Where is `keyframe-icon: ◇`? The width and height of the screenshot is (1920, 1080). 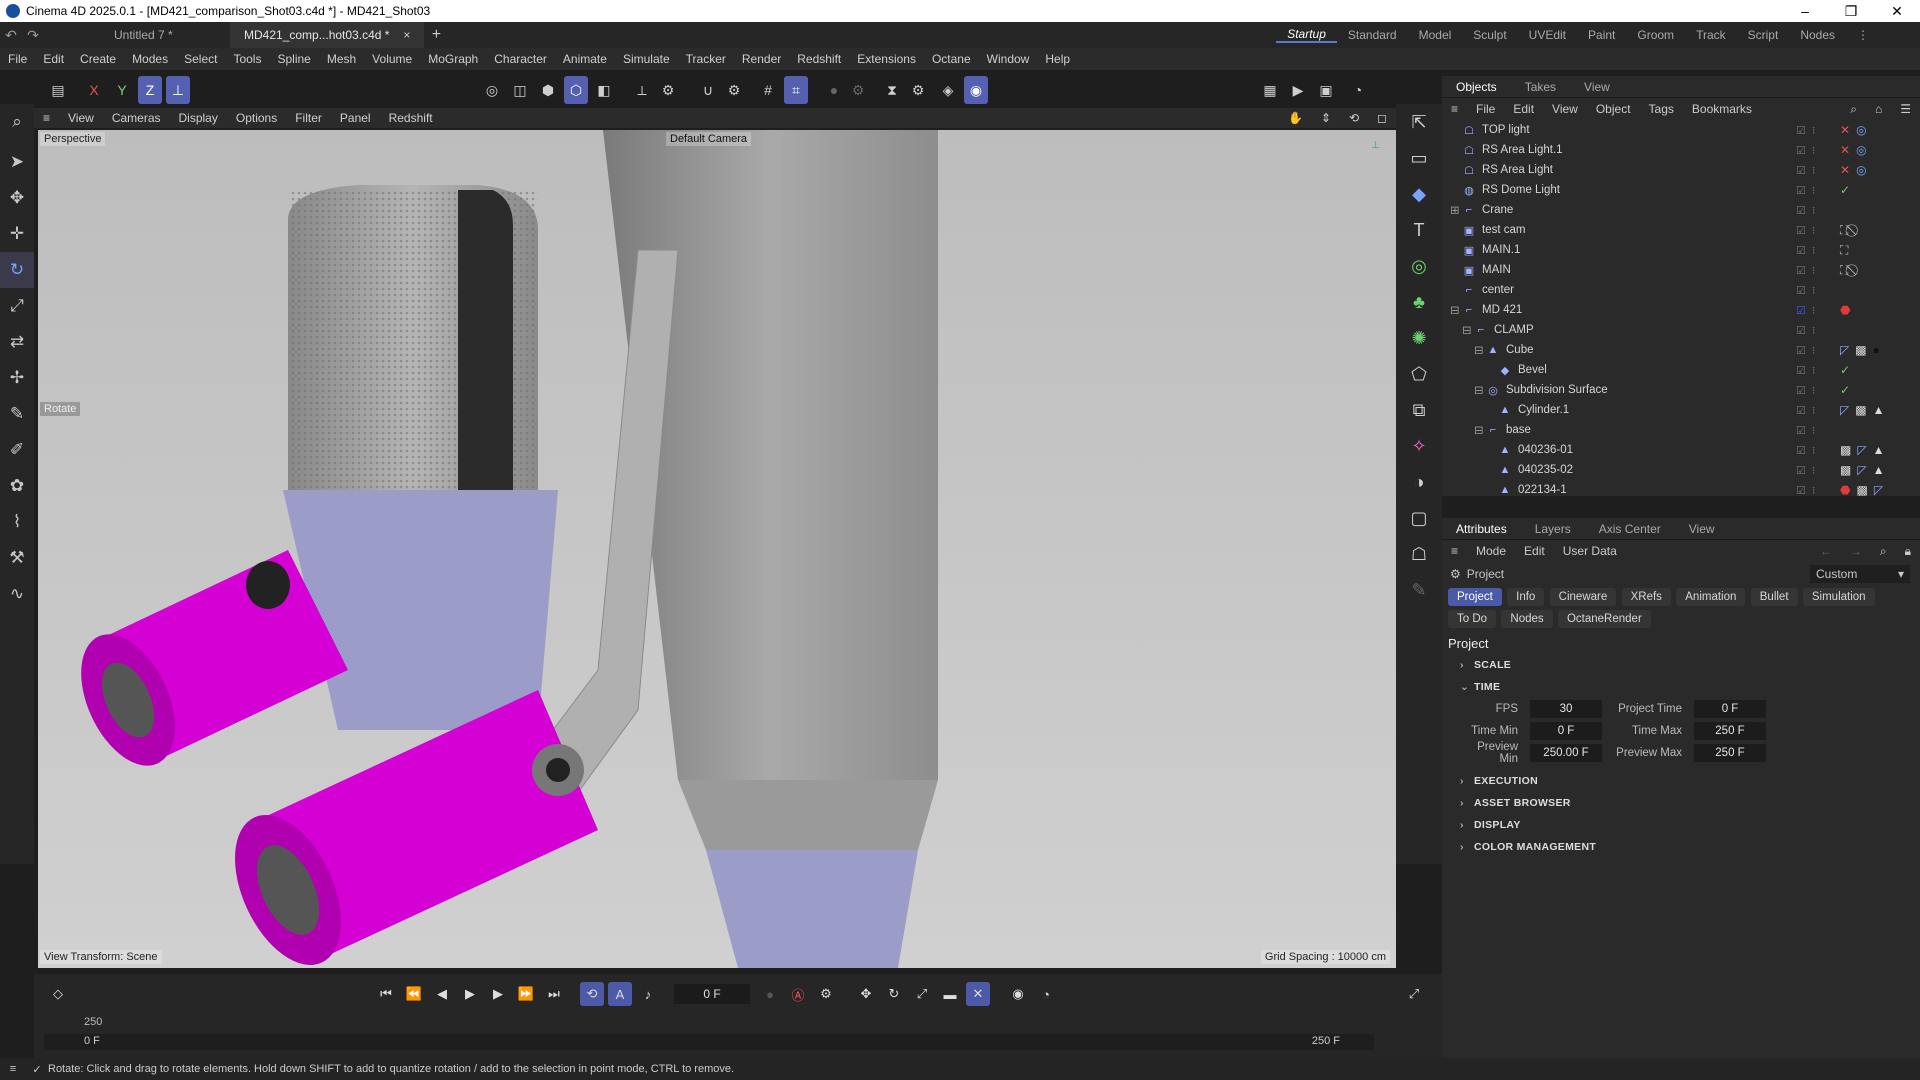 keyframe-icon: ◇ is located at coordinates (58, 994).